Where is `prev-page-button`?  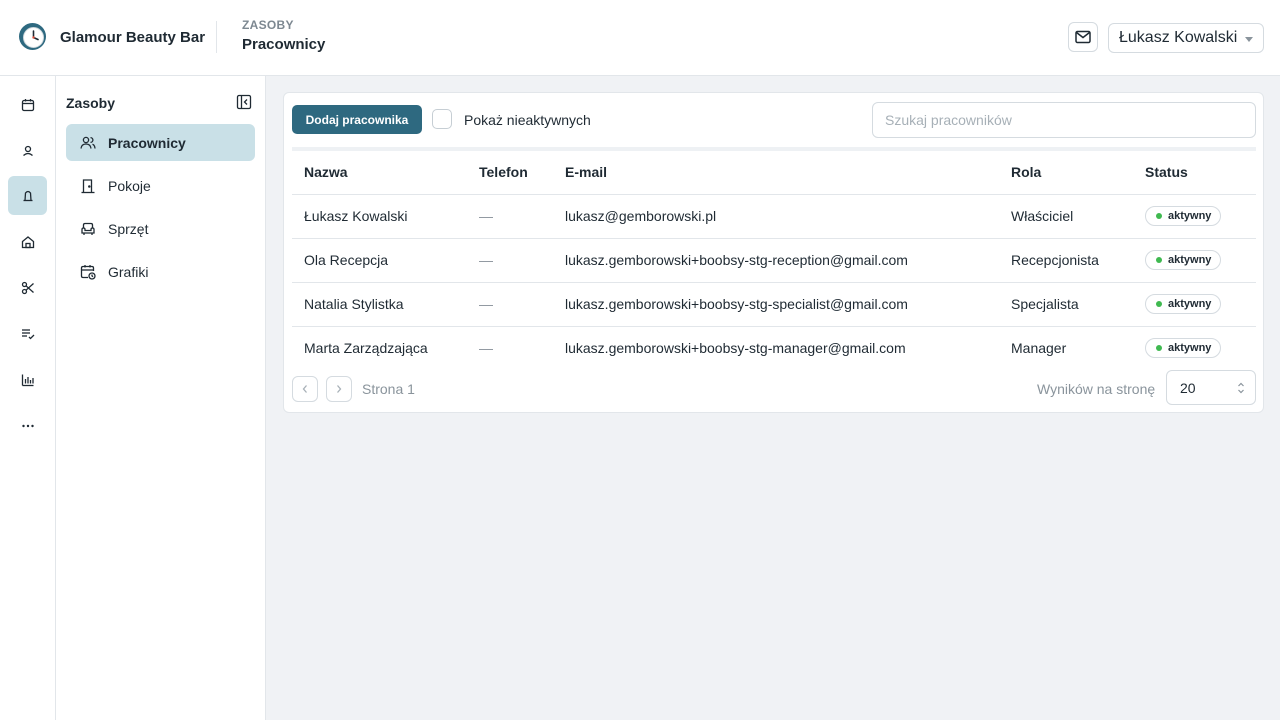
prev-page-button is located at coordinates (305, 389).